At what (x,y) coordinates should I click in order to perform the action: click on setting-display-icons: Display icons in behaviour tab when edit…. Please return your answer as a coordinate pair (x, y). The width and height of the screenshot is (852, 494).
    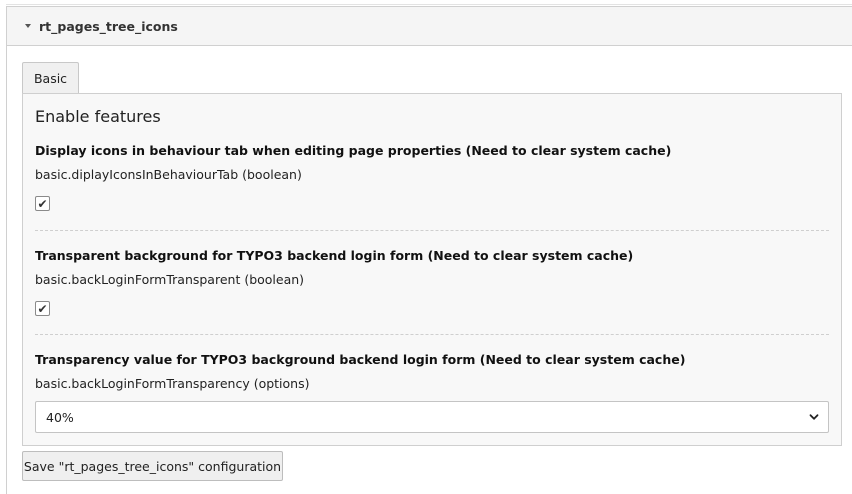
    Looking at the image, I should click on (432, 177).